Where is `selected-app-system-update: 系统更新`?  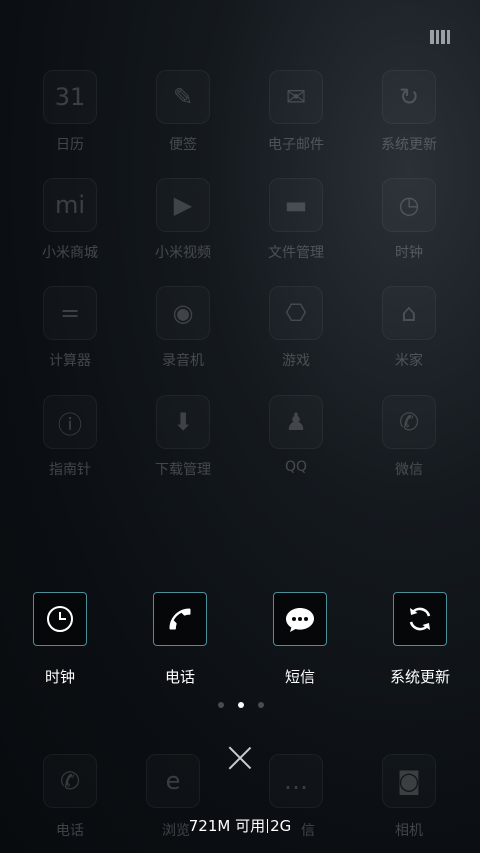
selected-app-system-update: 系统更新 is located at coordinates (420, 639).